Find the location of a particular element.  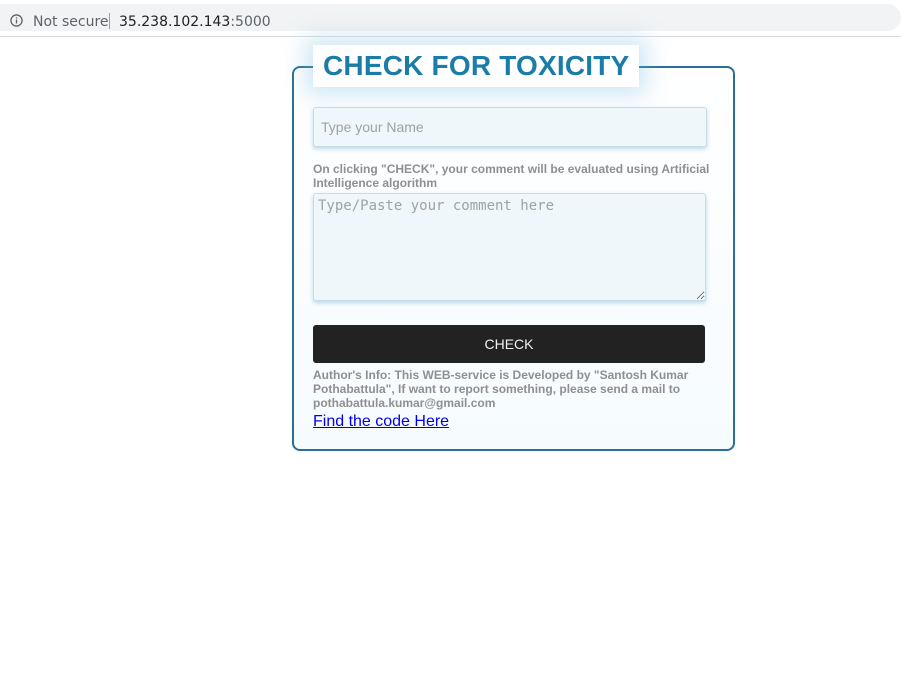

check-button: CHECK is located at coordinates (509, 344).